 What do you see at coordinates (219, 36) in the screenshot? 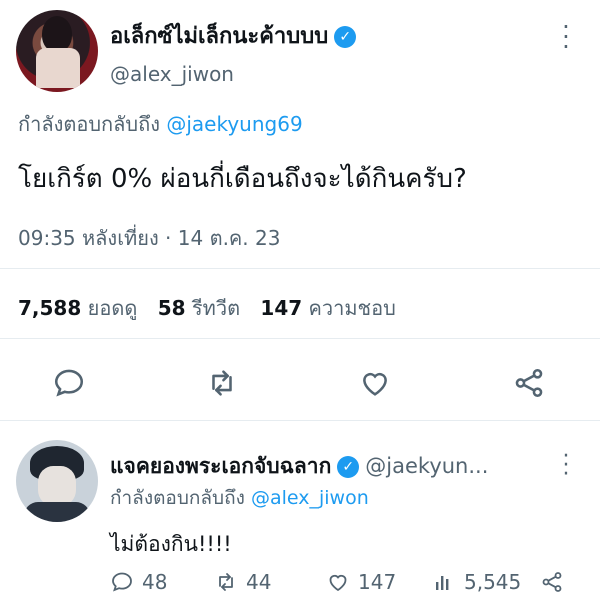
I see `display-name-text: อเล็กซ์ไม่เล็กนะค้าบบบ` at bounding box center [219, 36].